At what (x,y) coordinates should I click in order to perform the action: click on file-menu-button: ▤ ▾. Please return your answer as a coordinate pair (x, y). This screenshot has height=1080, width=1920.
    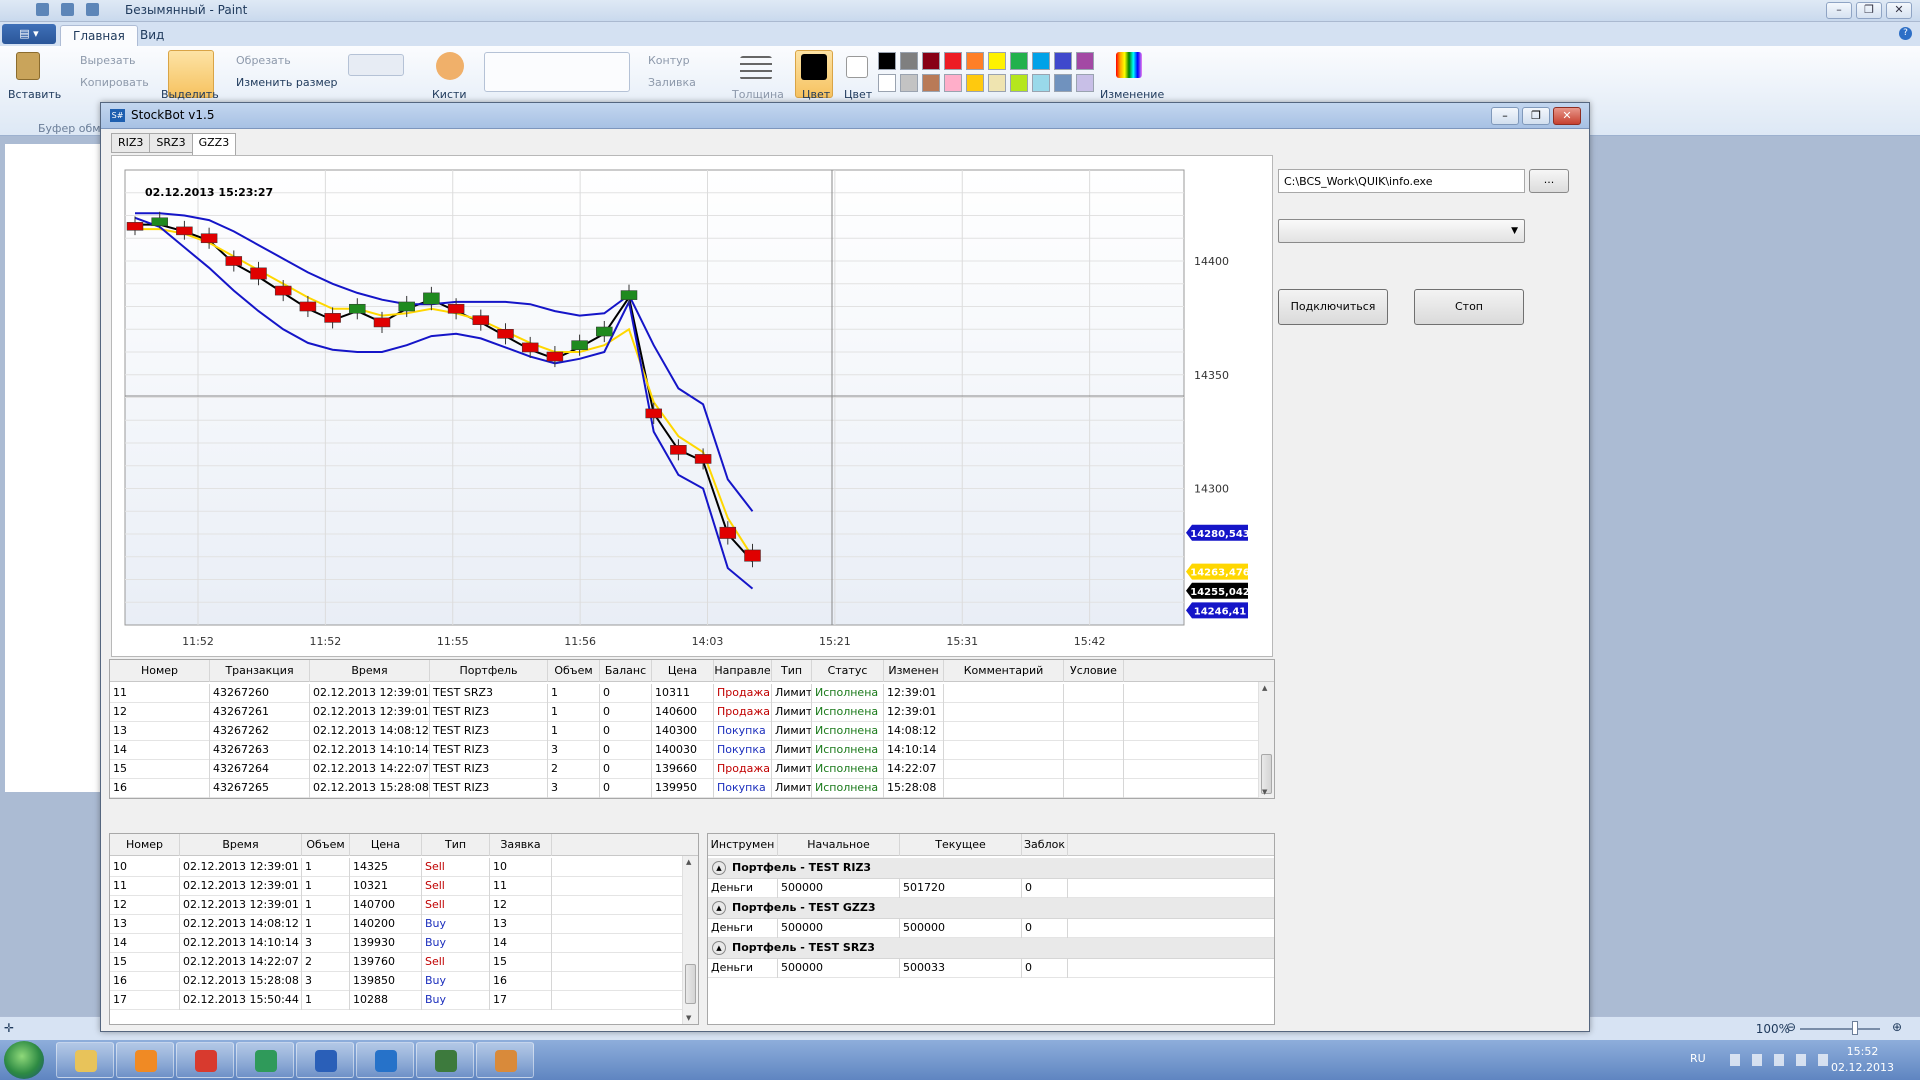
    Looking at the image, I should click on (29, 34).